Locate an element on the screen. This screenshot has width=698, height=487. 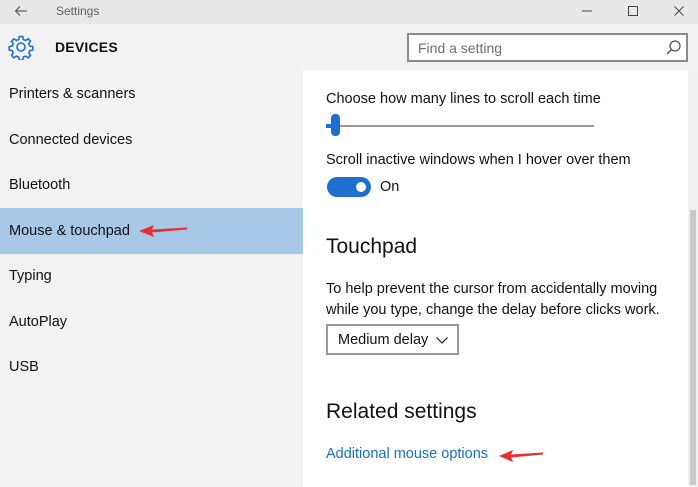
minimize-button is located at coordinates (587, 11).